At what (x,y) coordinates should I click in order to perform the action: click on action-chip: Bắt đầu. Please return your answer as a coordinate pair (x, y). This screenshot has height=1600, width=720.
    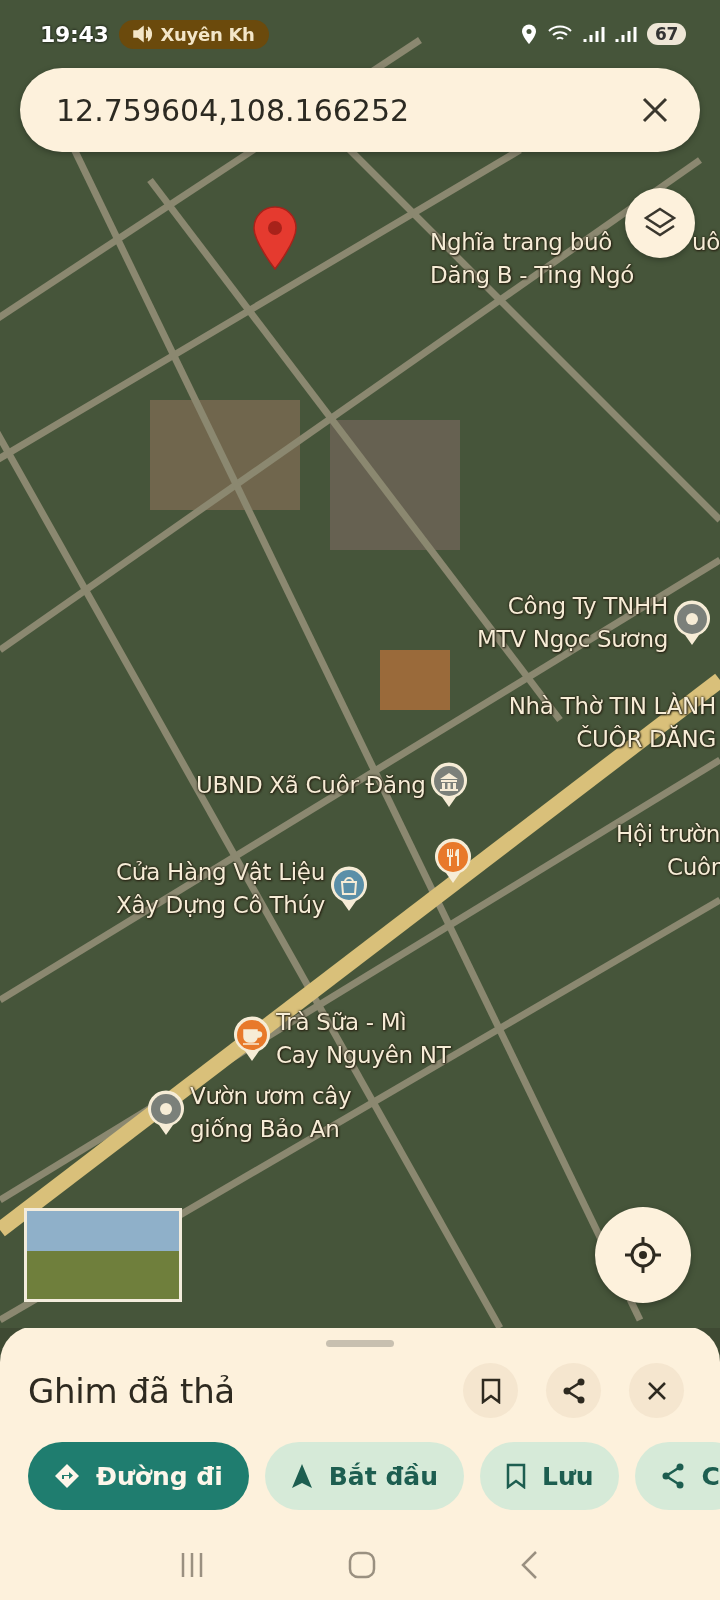
    Looking at the image, I should click on (364, 1476).